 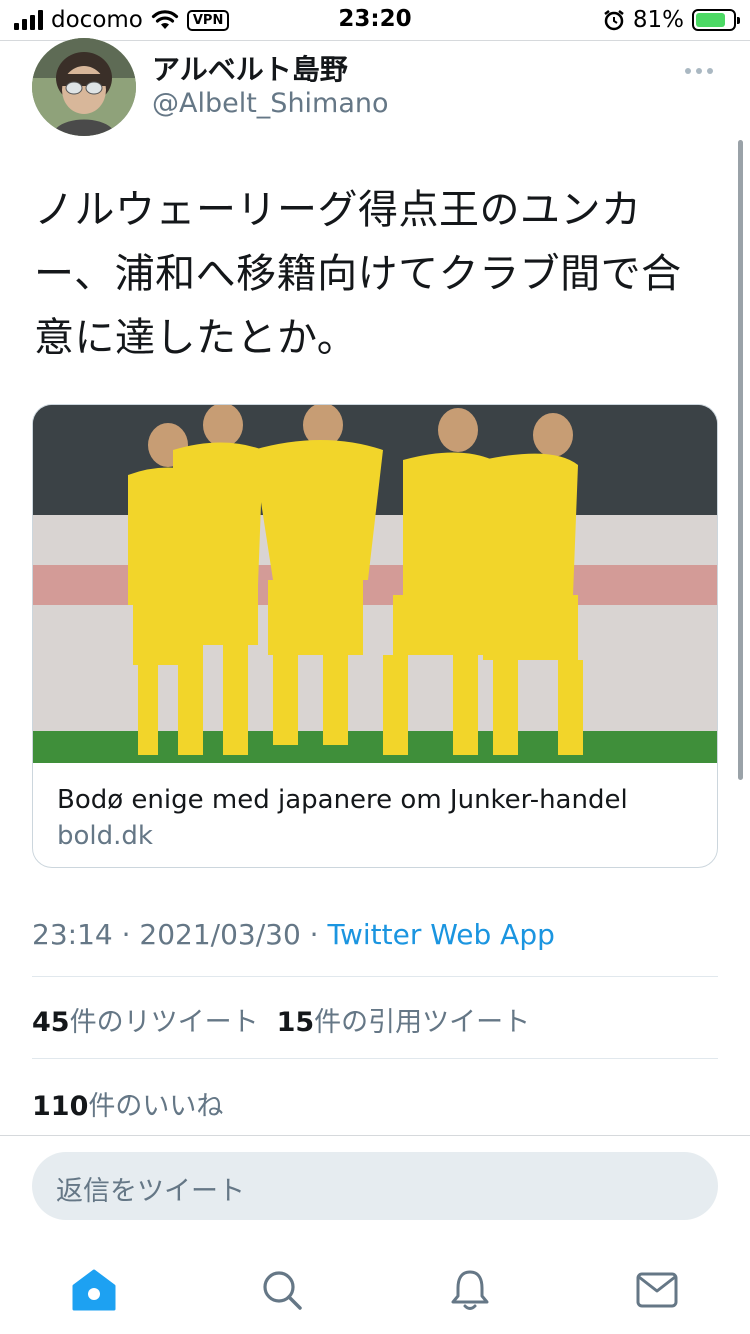 I want to click on engagement-stats: 45件のリツイート 15件の引用ツイート, so click(x=281, y=1019).